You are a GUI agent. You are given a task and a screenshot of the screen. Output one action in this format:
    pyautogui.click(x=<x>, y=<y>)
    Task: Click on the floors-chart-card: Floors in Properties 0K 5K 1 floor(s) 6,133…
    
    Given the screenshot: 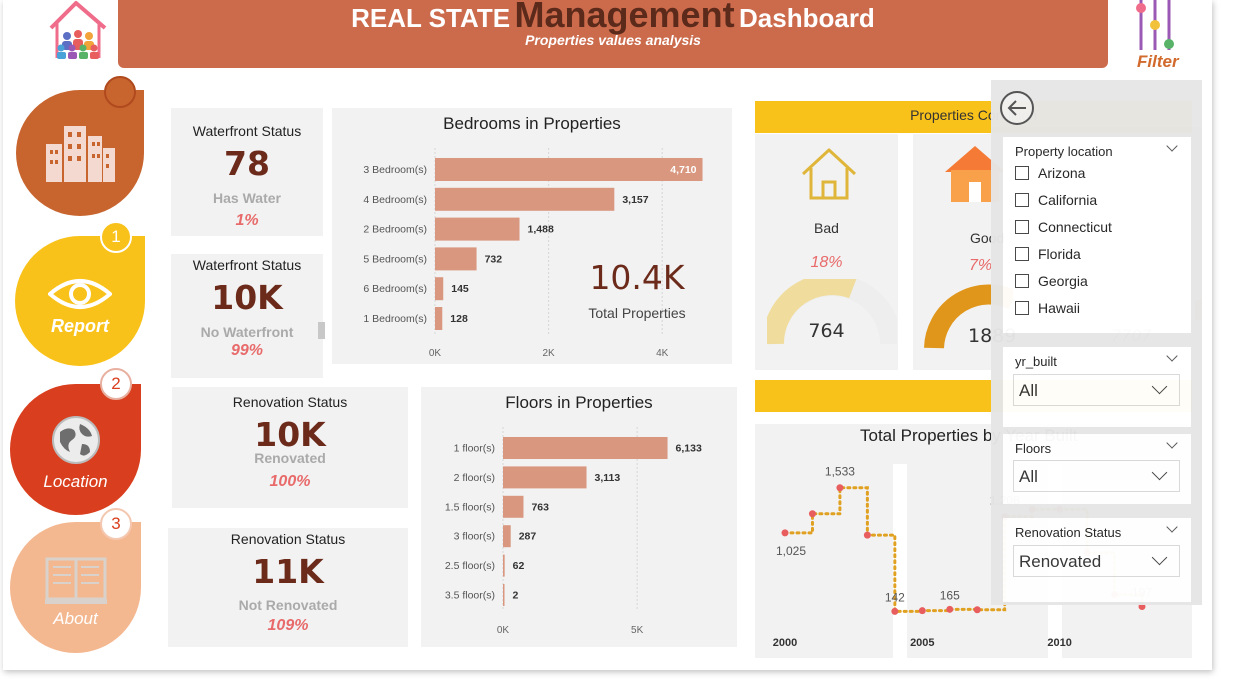 What is the action you would take?
    pyautogui.click(x=579, y=517)
    